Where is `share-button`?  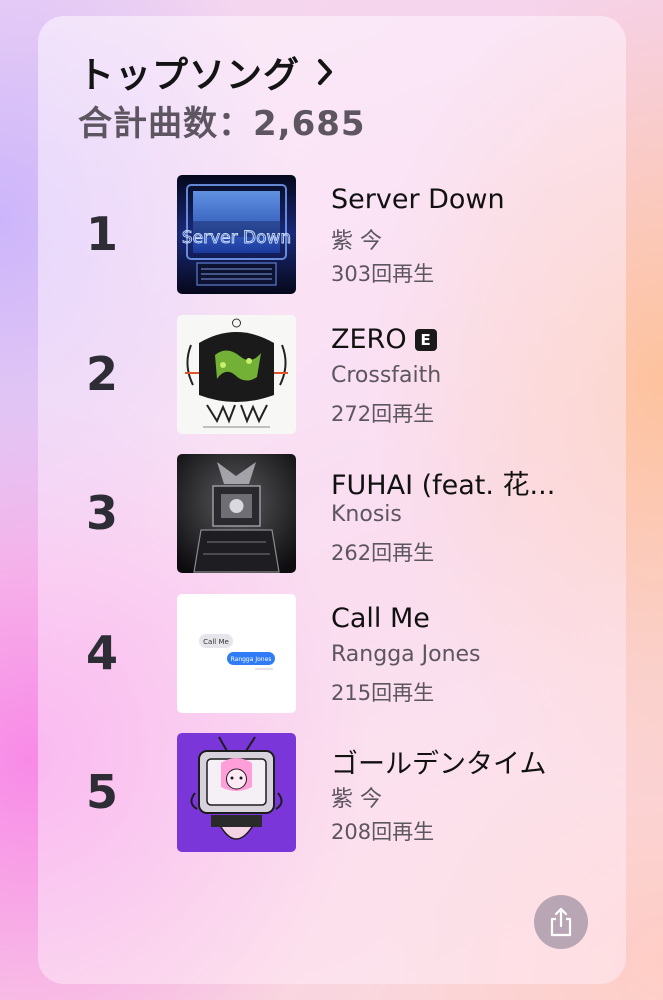 share-button is located at coordinates (561, 922).